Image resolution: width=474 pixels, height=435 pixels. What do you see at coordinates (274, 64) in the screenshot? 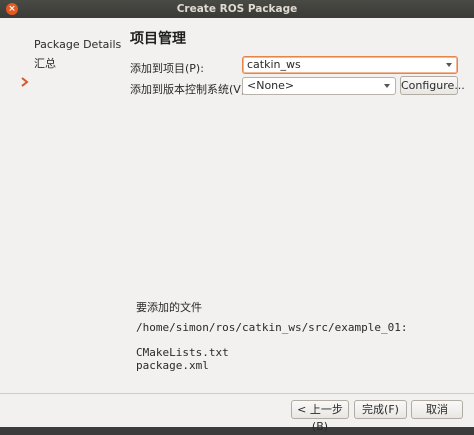
I see `project-combobox-value: catkin_ws` at bounding box center [274, 64].